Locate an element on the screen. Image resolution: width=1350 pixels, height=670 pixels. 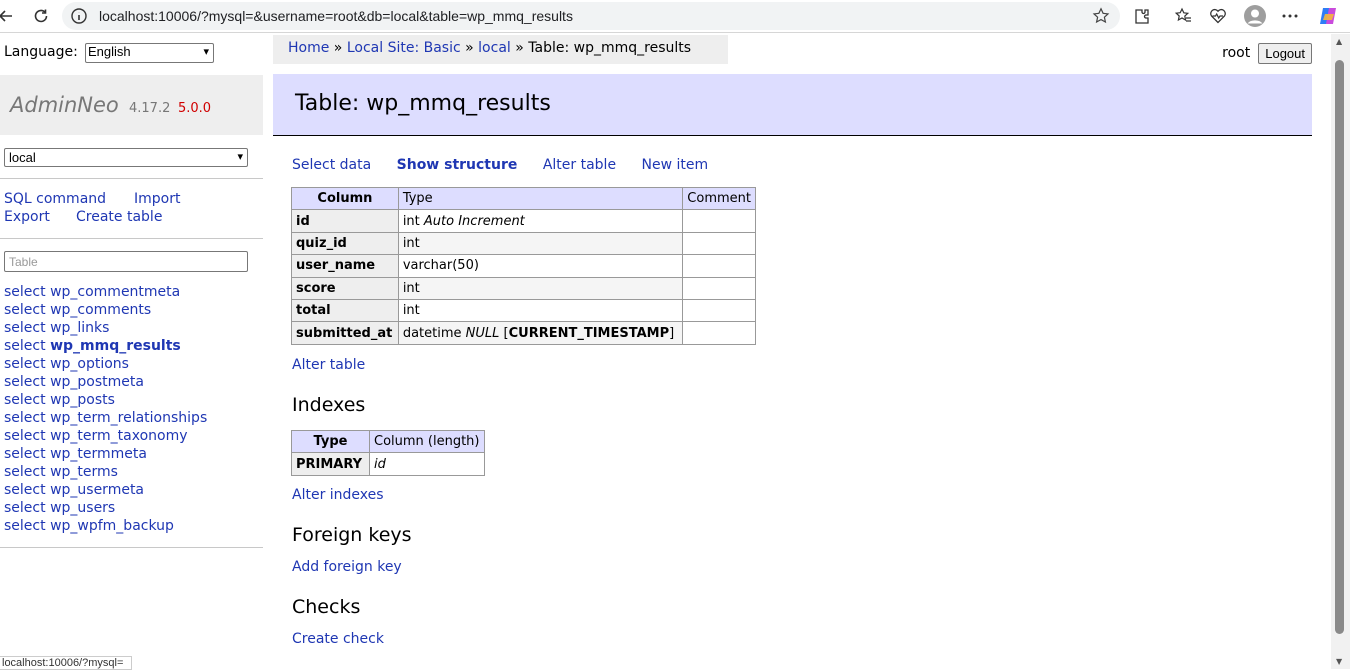
table-row: quiz_id int is located at coordinates (523, 243).